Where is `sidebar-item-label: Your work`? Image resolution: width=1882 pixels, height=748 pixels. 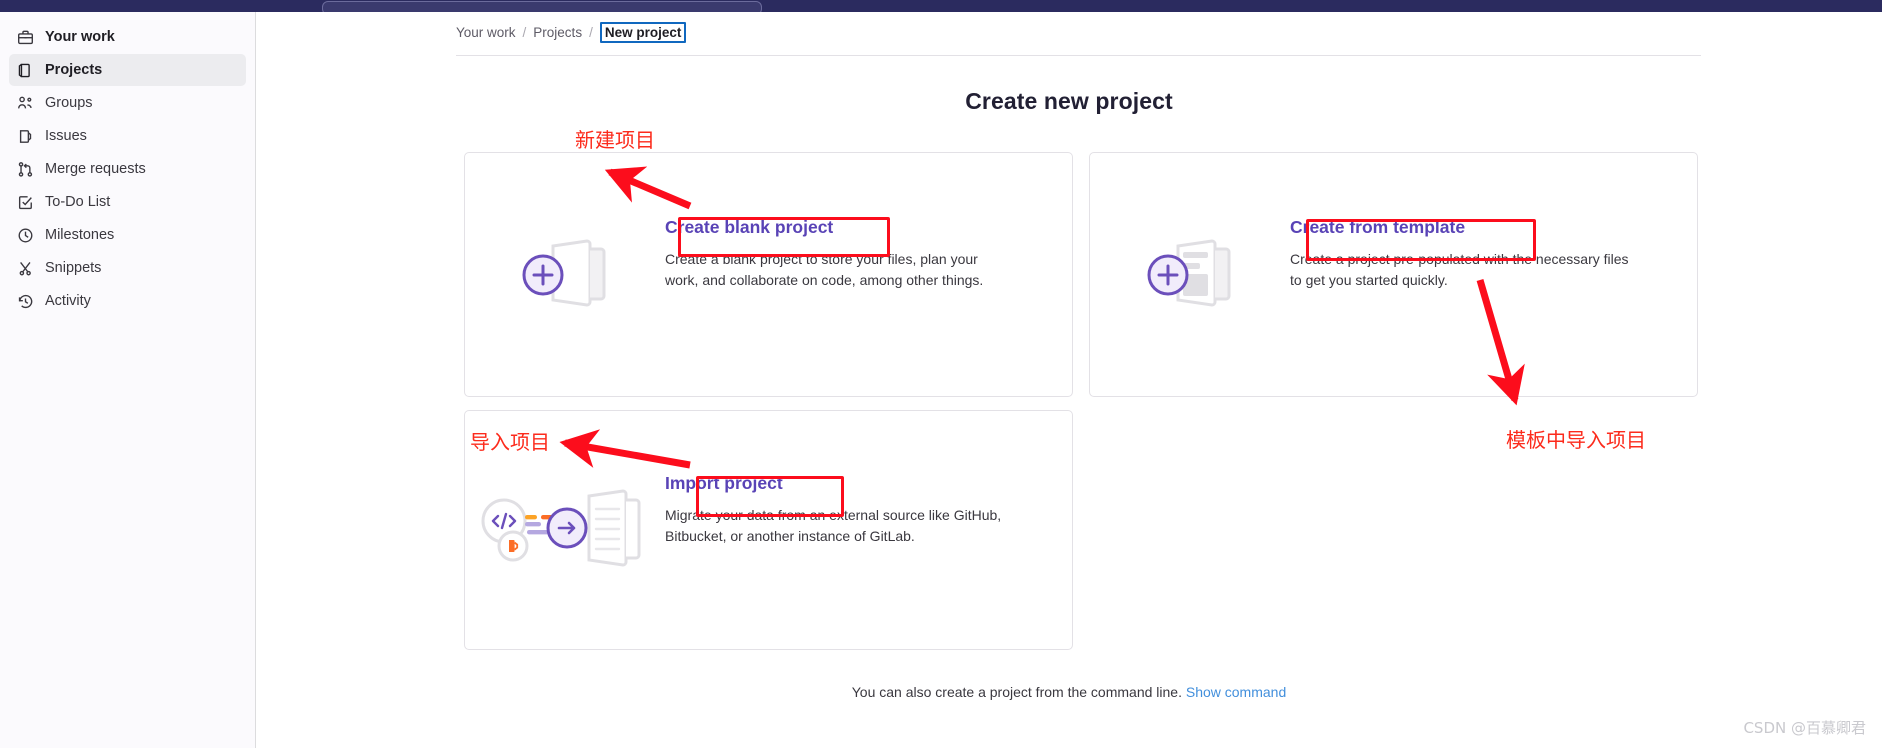 sidebar-item-label: Your work is located at coordinates (80, 36).